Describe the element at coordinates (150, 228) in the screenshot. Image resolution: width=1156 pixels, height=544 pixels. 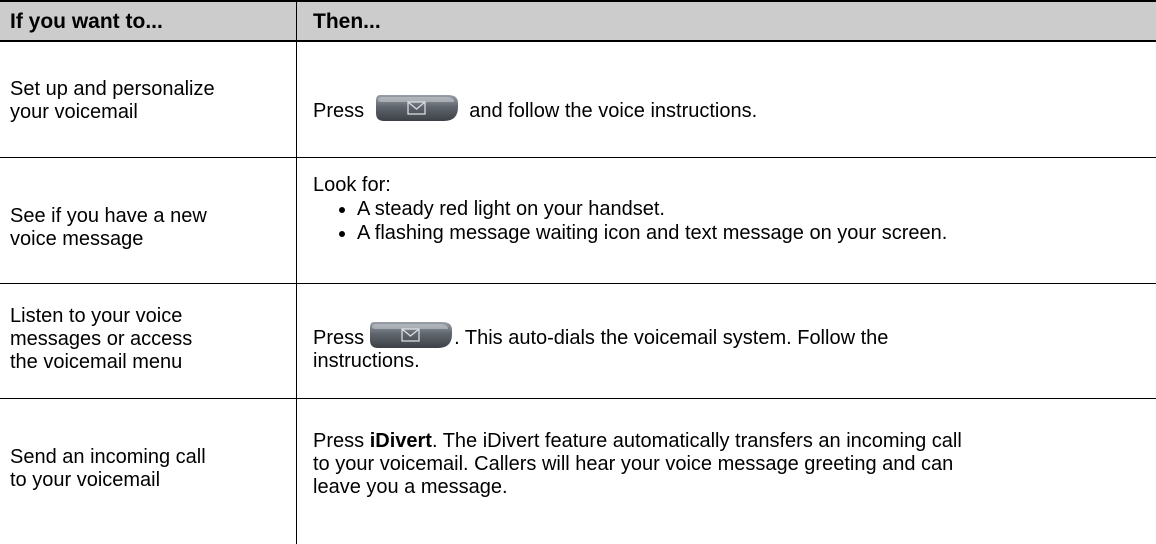
I see `table-row-check-label: See if you have a new voice message` at that location.